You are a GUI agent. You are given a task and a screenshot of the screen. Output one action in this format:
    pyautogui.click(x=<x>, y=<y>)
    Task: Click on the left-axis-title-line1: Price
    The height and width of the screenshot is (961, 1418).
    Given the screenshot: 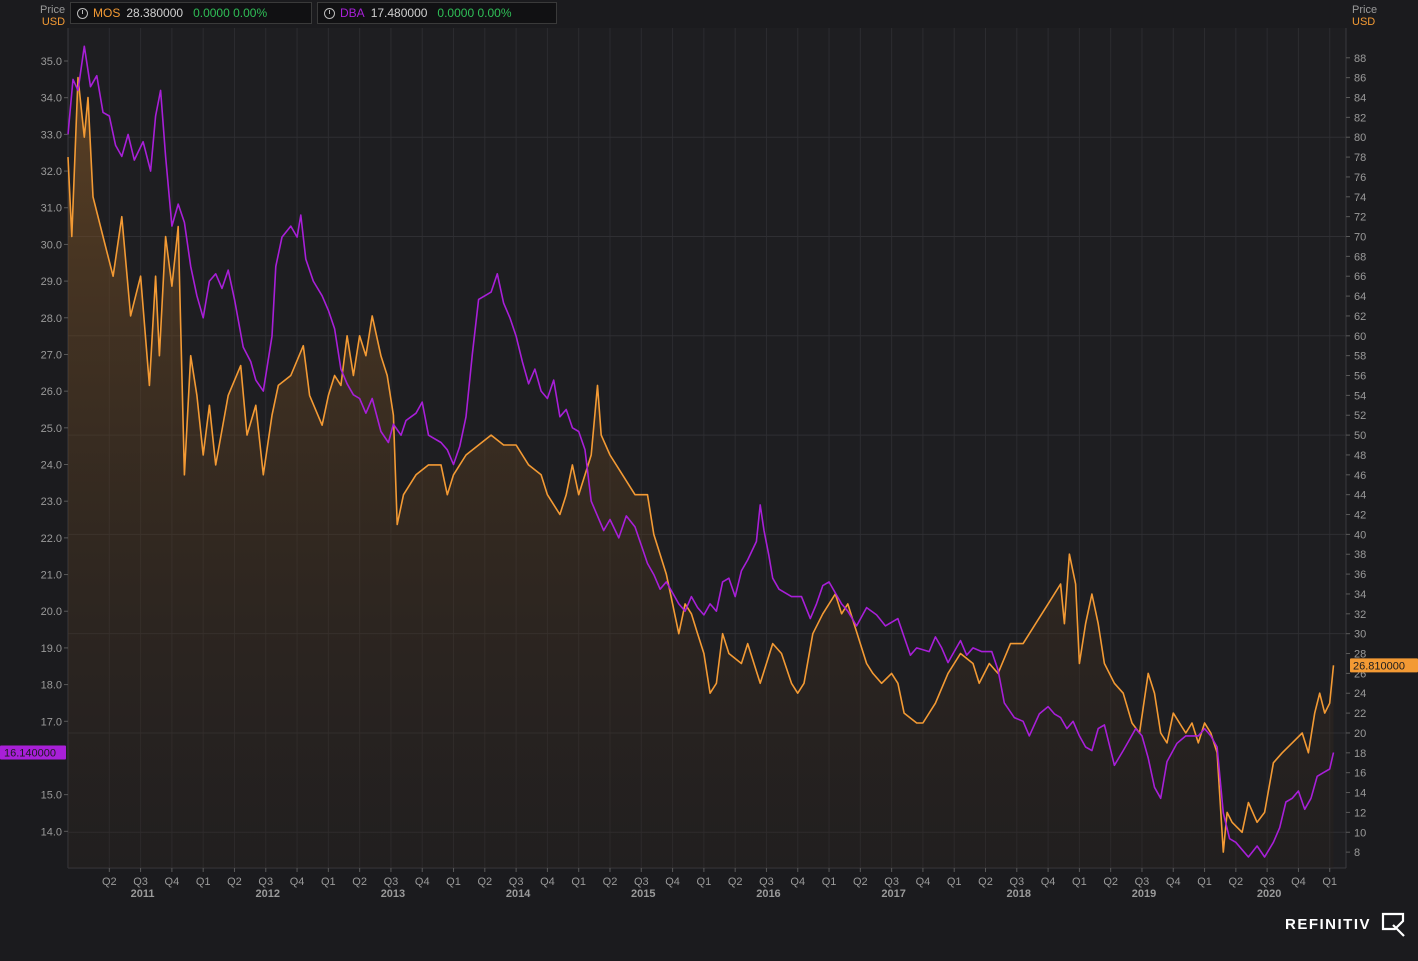 What is the action you would take?
    pyautogui.click(x=53, y=10)
    